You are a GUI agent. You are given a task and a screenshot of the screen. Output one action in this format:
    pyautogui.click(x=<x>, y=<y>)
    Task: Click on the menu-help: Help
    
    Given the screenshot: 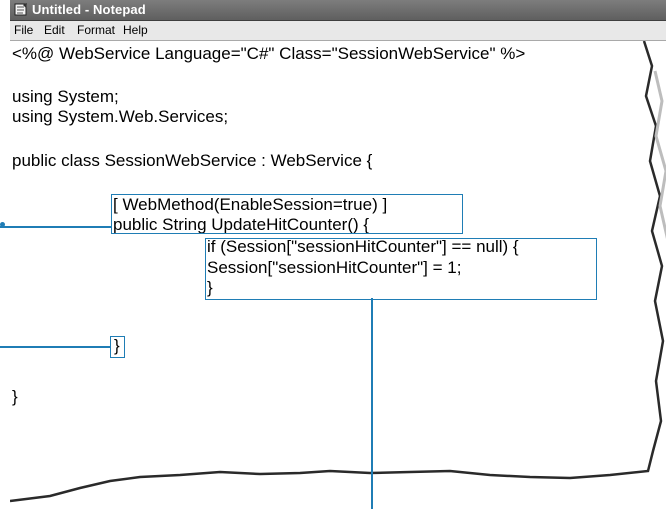 What is the action you would take?
    pyautogui.click(x=135, y=30)
    